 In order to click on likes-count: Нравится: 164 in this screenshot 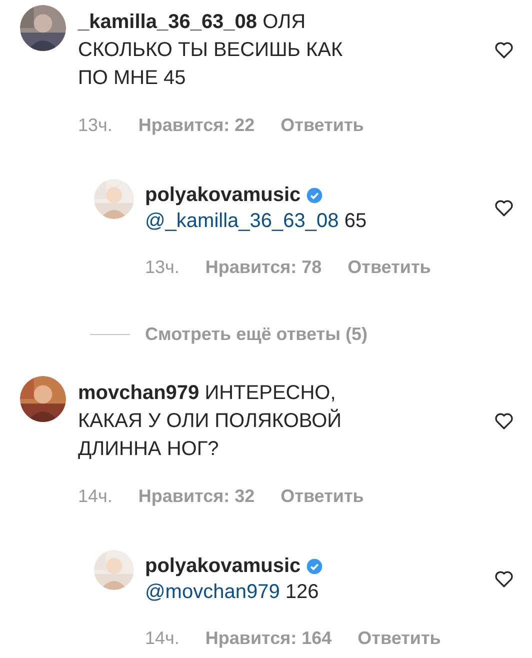, I will do `click(268, 638)`.